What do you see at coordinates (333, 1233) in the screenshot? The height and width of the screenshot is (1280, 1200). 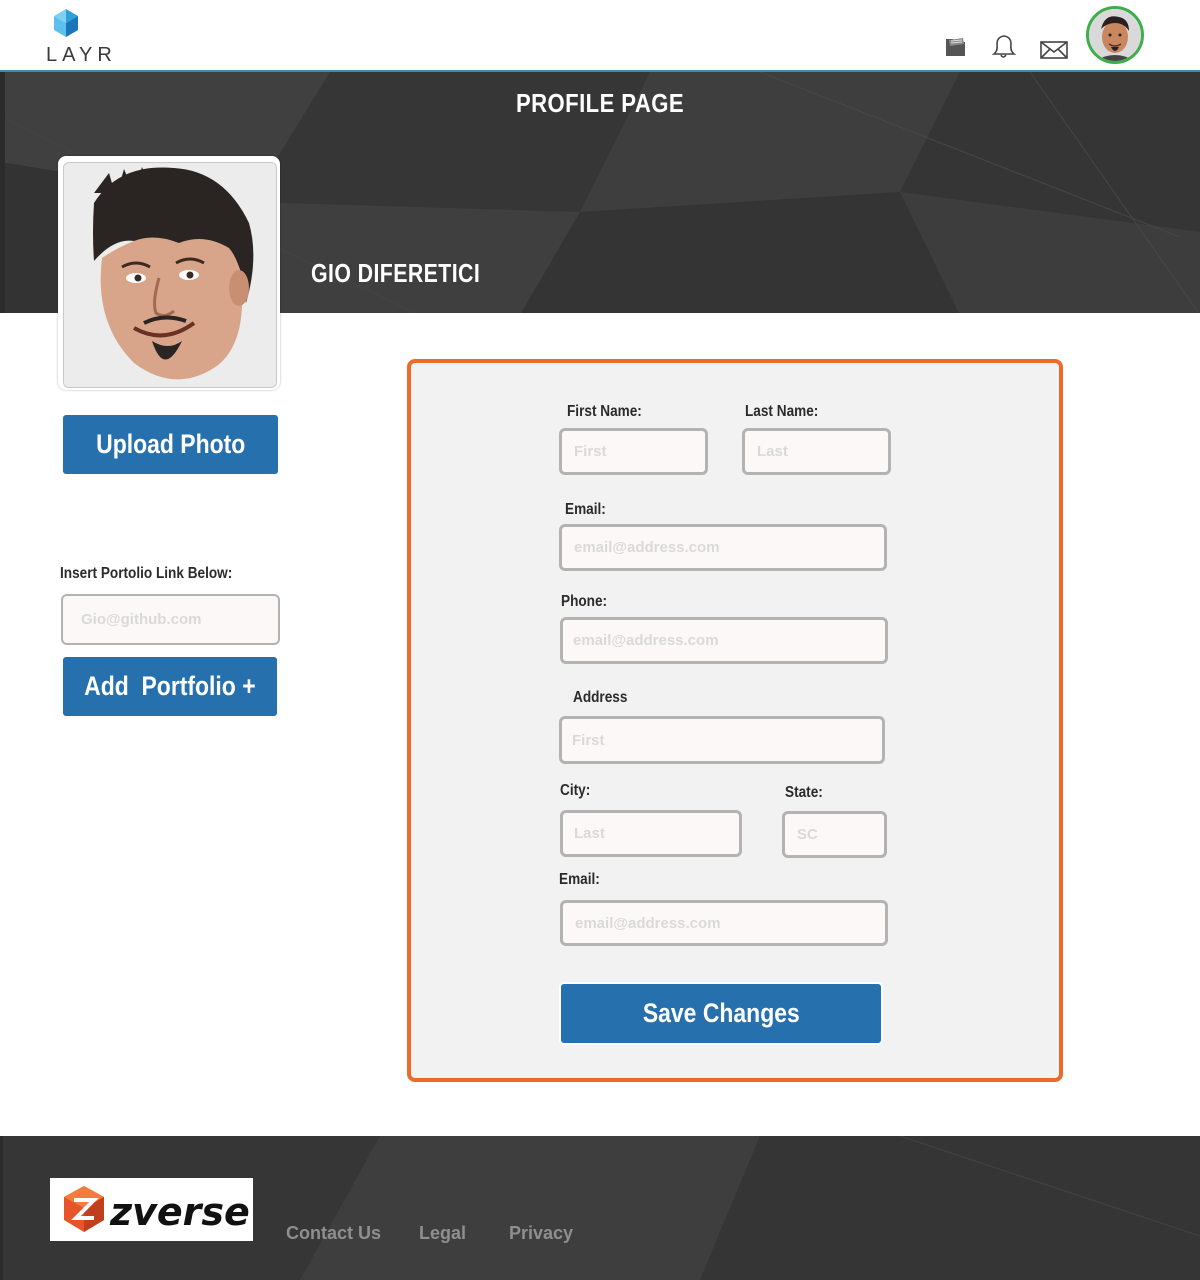 I see `footer-link-contact: Contact Us` at bounding box center [333, 1233].